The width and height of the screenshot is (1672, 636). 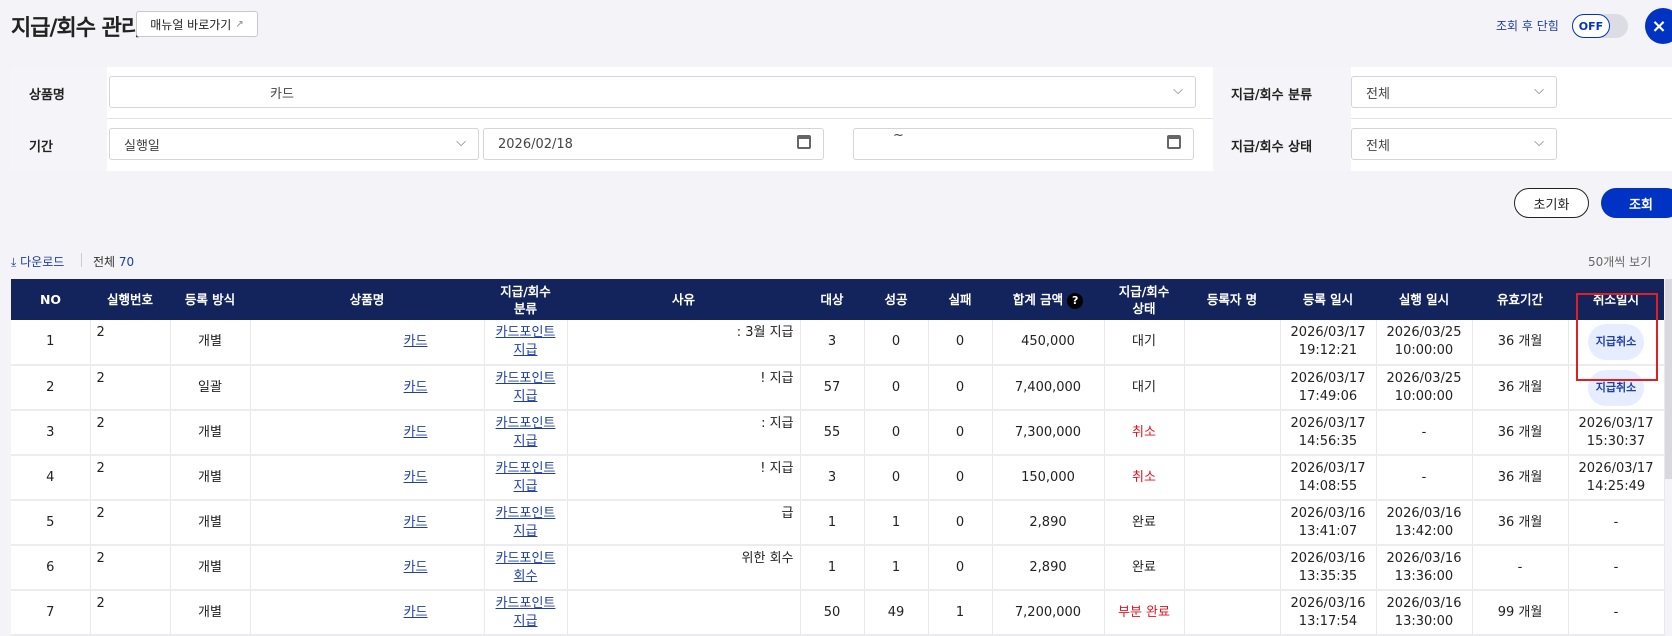 What do you see at coordinates (1144, 299) in the screenshot?
I see `column-header: 지급/회수 상태` at bounding box center [1144, 299].